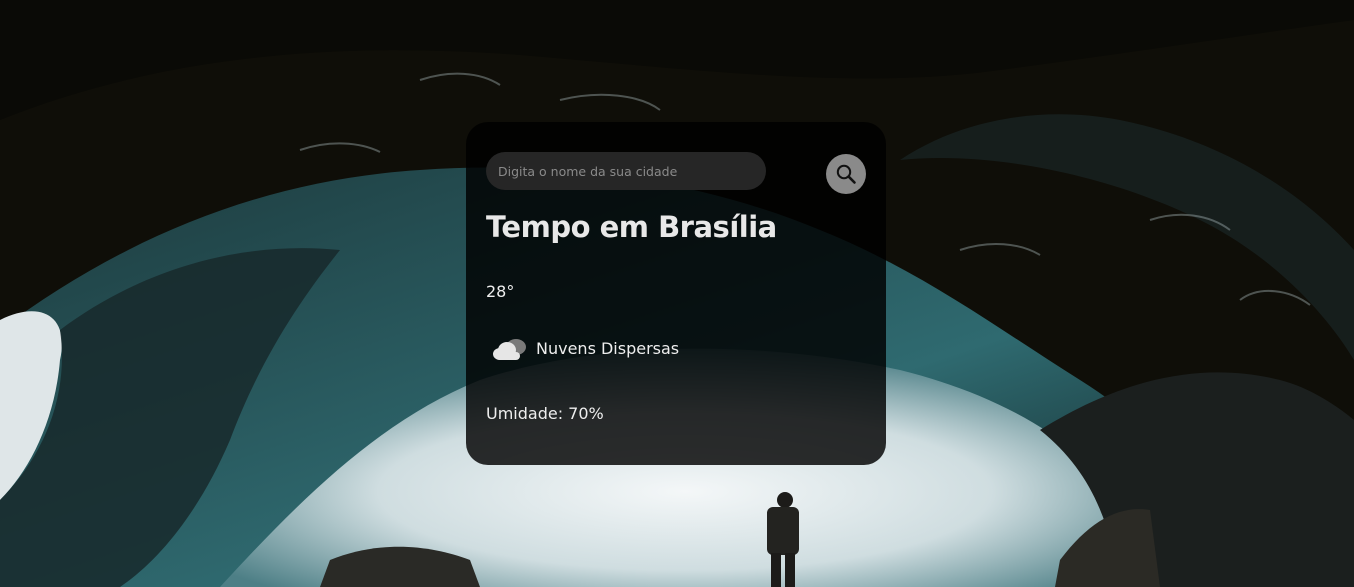 The height and width of the screenshot is (587, 1354). I want to click on search-icon, so click(846, 174).